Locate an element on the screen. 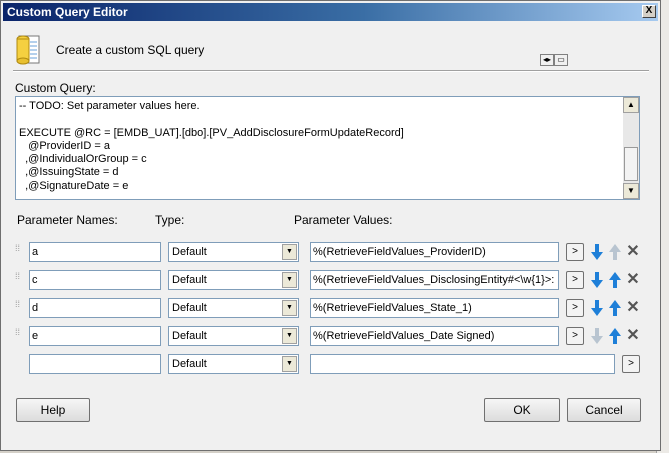  query-line: ,@IssuingState = d is located at coordinates (69, 172).